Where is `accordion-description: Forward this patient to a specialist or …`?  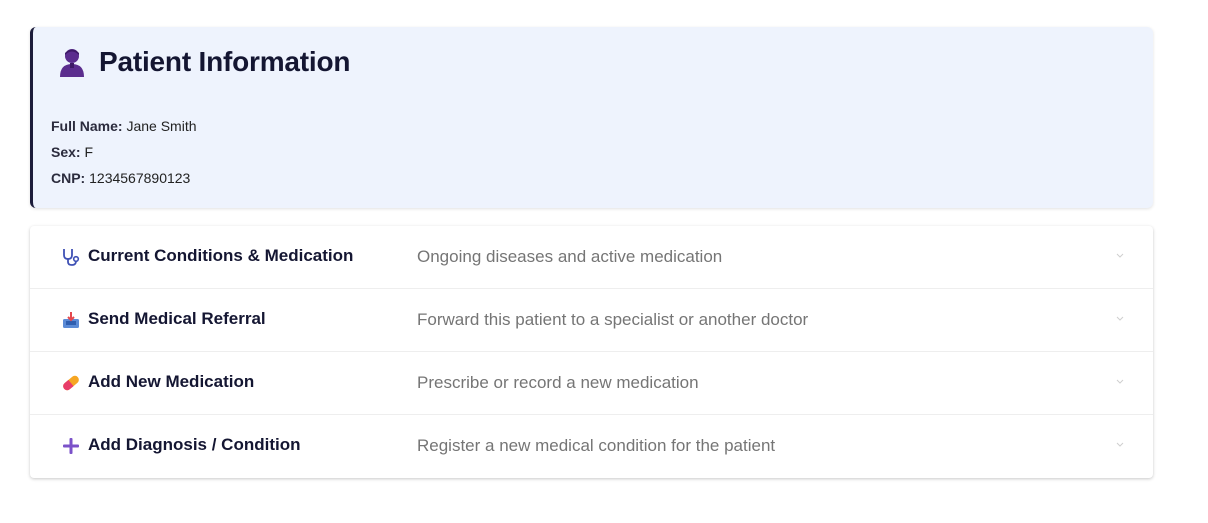
accordion-description: Forward this patient to a specialist or … is located at coordinates (613, 319).